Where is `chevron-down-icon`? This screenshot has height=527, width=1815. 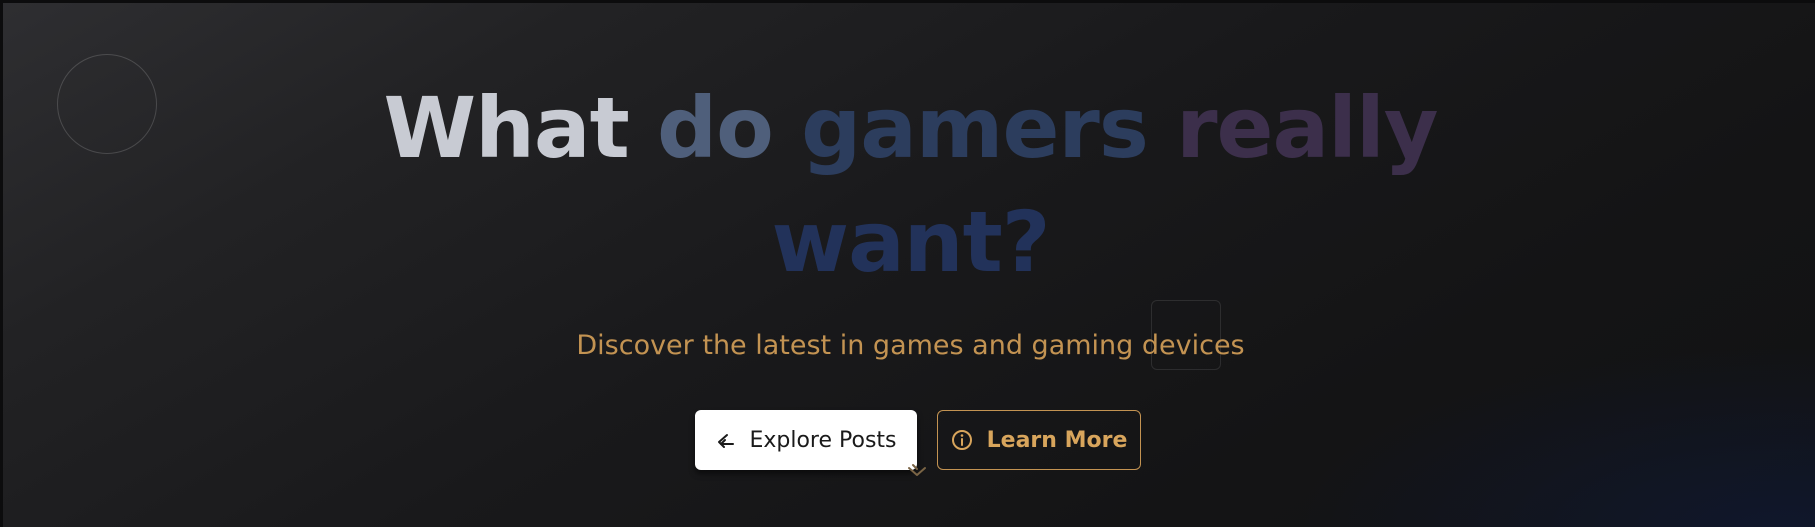 chevron-down-icon is located at coordinates (917, 472).